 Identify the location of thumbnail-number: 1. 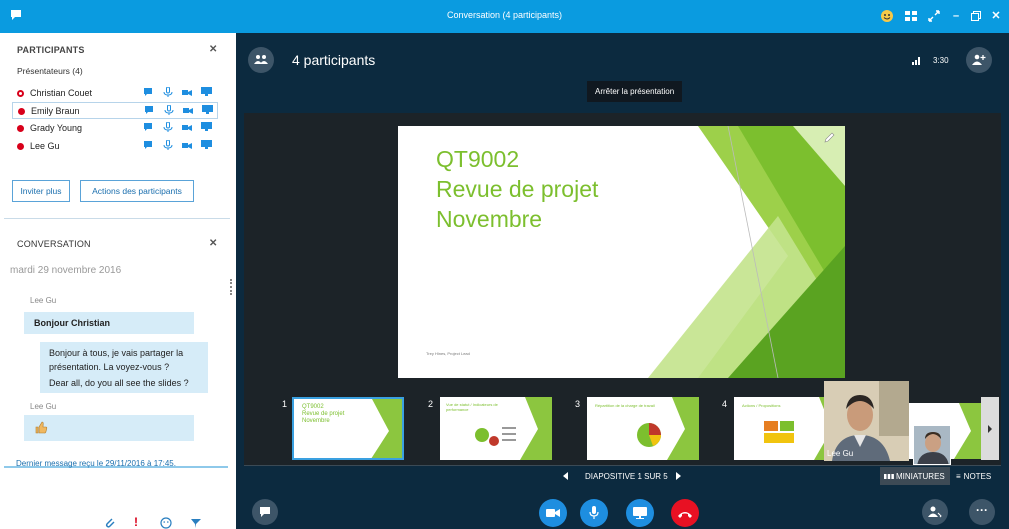
(285, 404).